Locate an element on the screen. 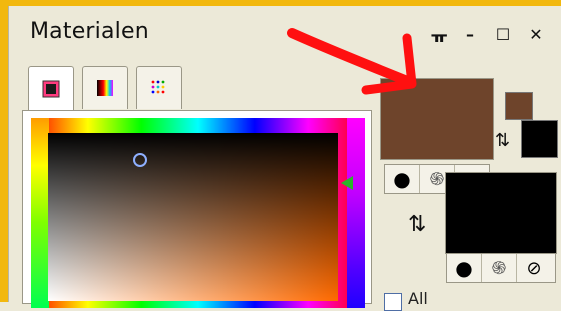 This screenshot has width=561, height=311. pin-icon: ᚂ is located at coordinates (439, 34).